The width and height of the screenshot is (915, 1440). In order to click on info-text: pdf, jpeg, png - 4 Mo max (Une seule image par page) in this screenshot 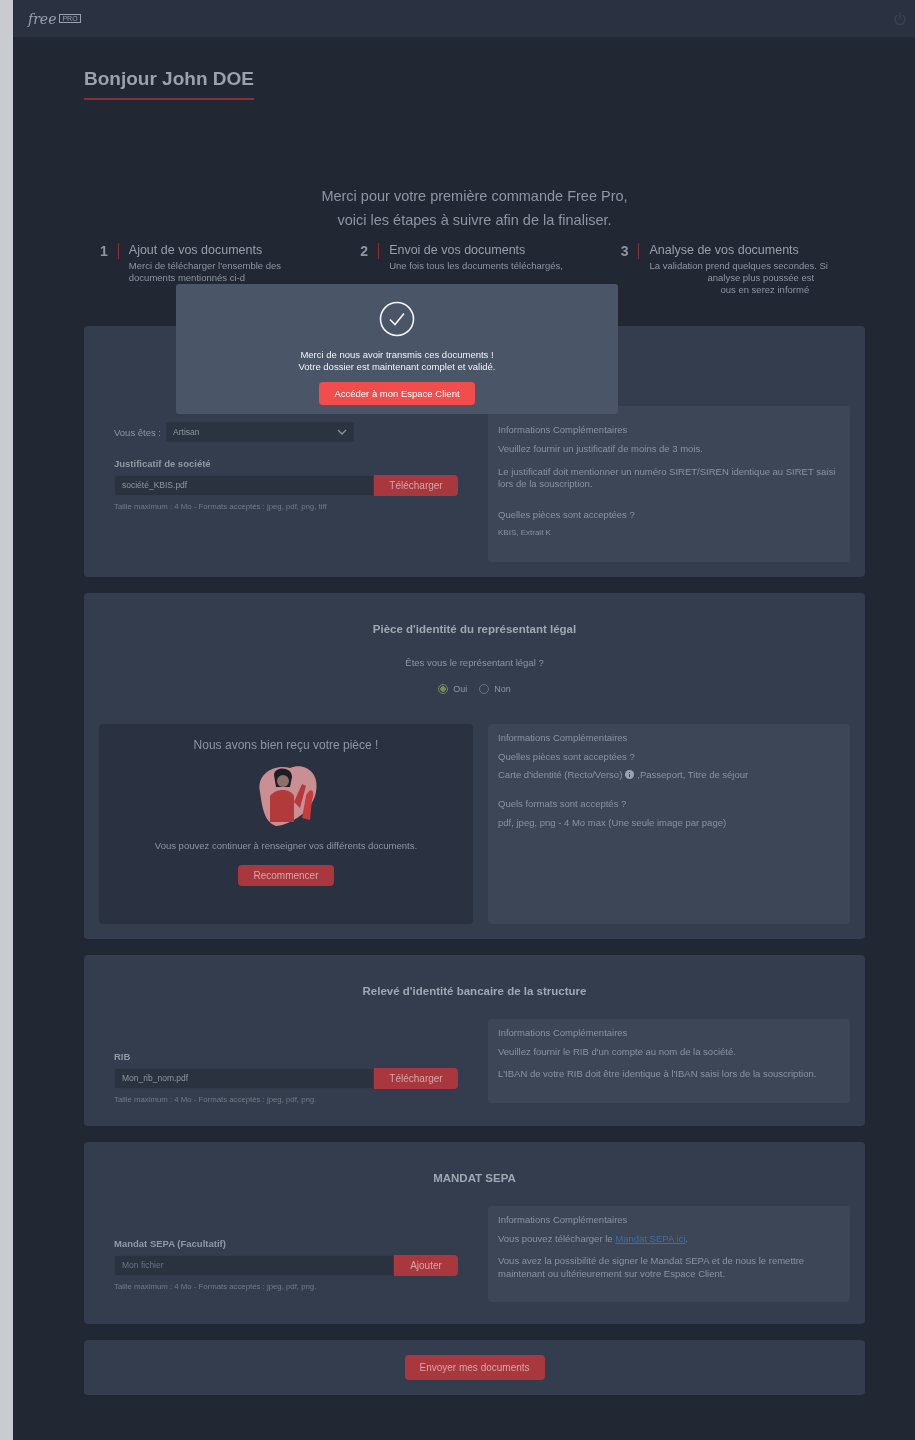, I will do `click(613, 822)`.